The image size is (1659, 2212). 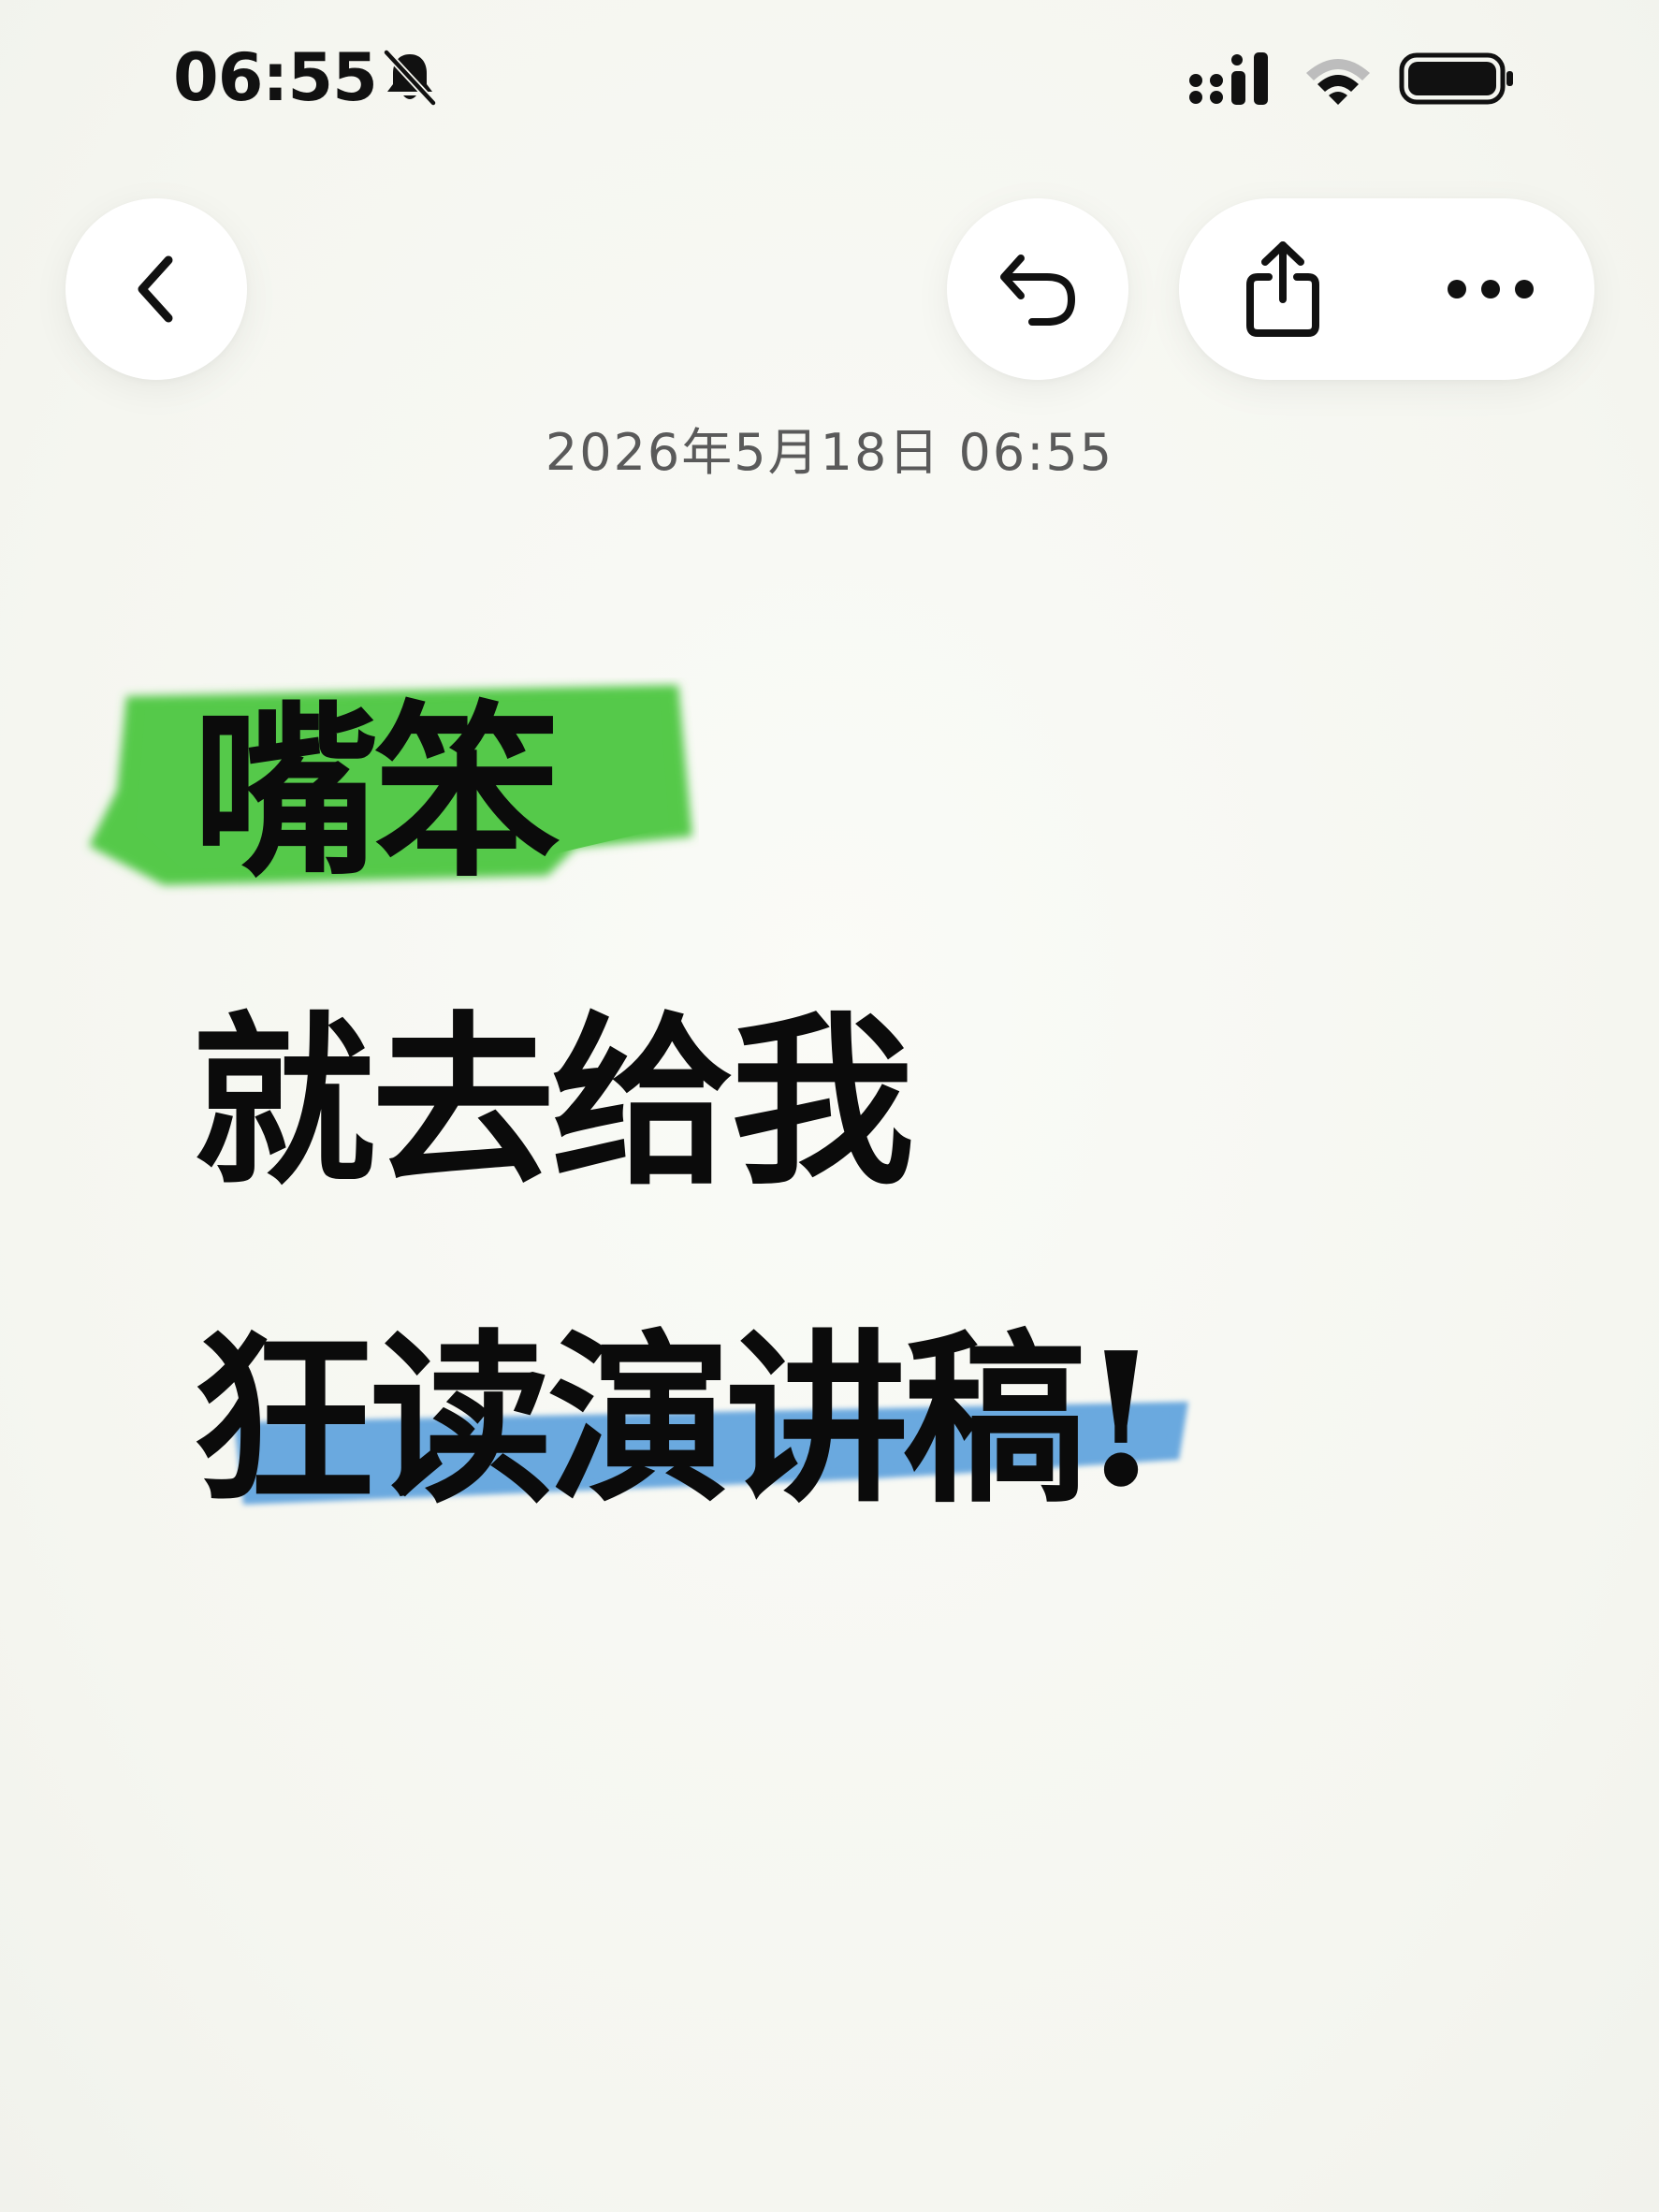 What do you see at coordinates (376, 793) in the screenshot?
I see `note-line-1: 嘴笨` at bounding box center [376, 793].